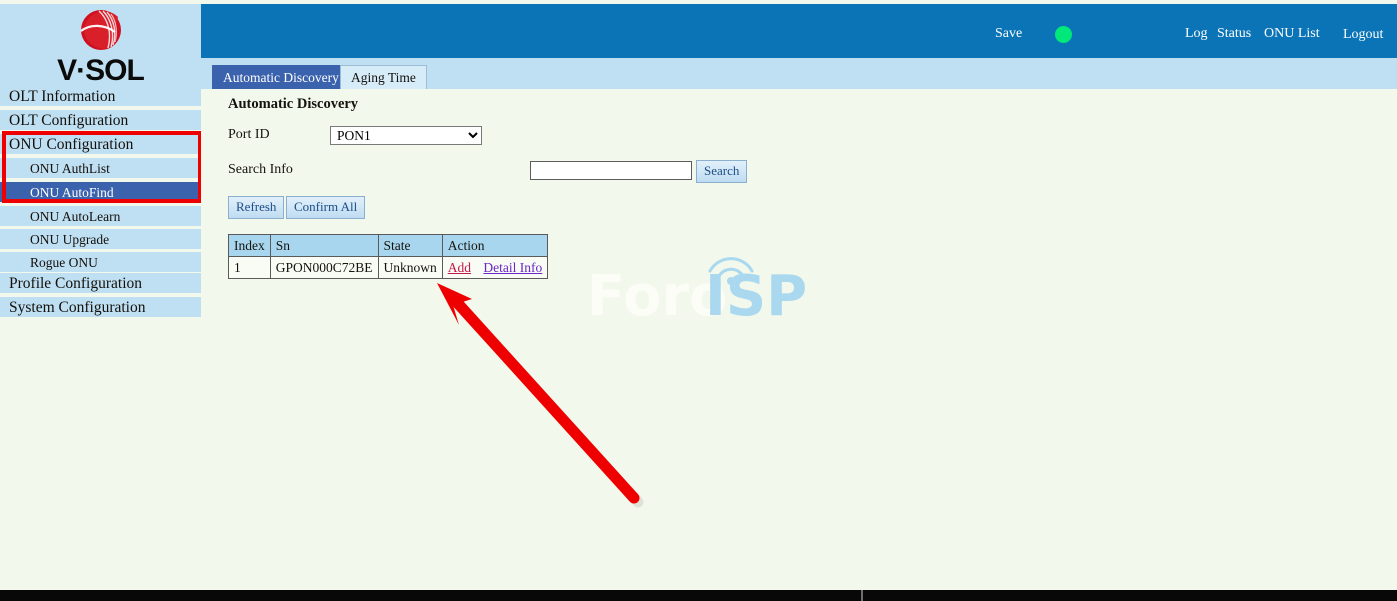  Describe the element at coordinates (77, 307) in the screenshot. I see `sidebar-item-label: System Configuration` at that location.